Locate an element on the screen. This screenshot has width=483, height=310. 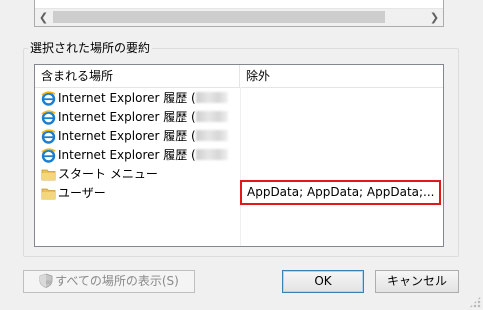
horizontal-scrollbar: ❮ ❯ is located at coordinates (239, 17).